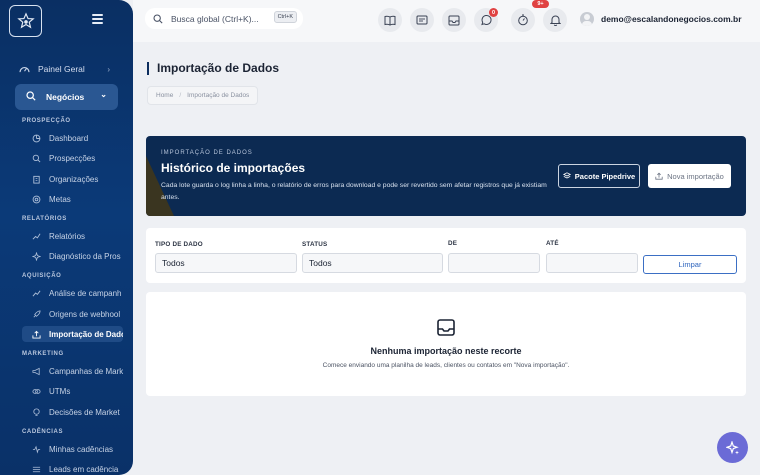 This screenshot has height=475, width=760. I want to click on book-button, so click(390, 20).